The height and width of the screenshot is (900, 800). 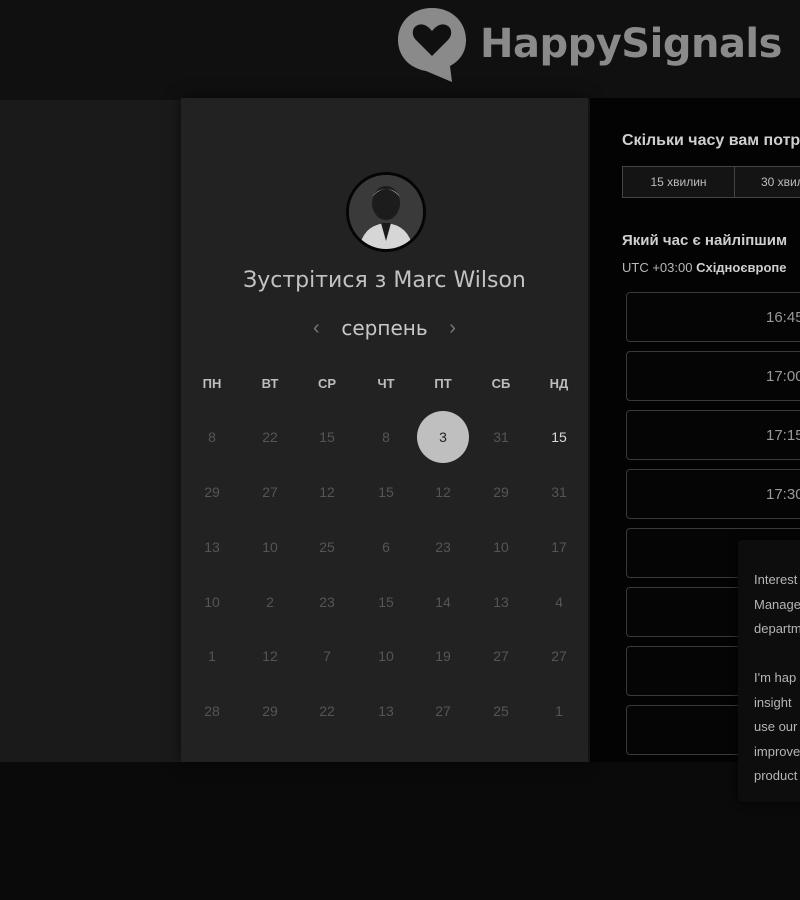 What do you see at coordinates (443, 602) in the screenshot?
I see `calendar-day: 14` at bounding box center [443, 602].